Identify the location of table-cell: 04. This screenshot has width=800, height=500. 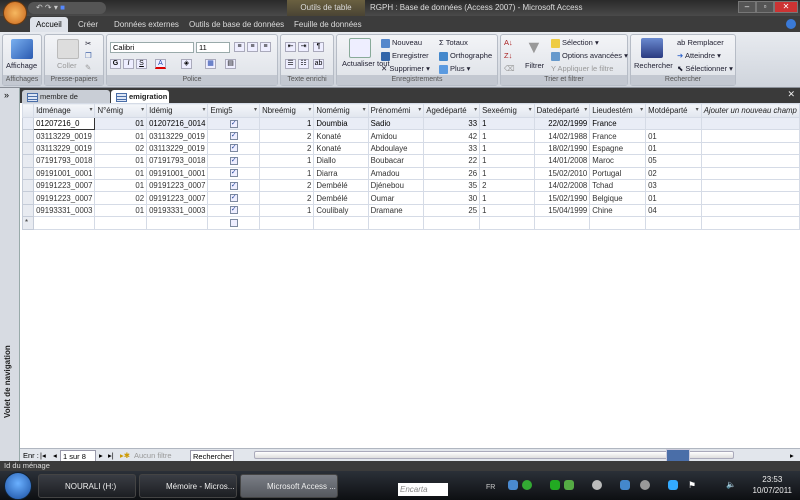
(673, 210).